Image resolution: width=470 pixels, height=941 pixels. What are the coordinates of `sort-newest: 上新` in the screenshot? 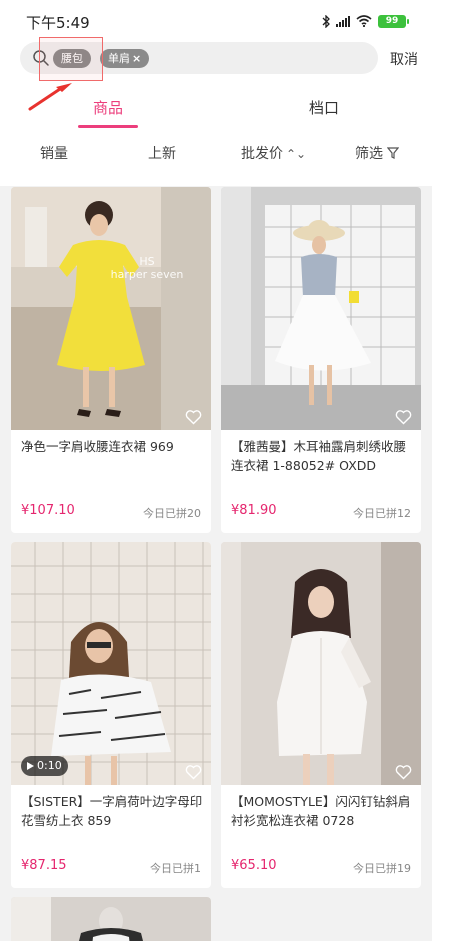 It's located at (162, 153).